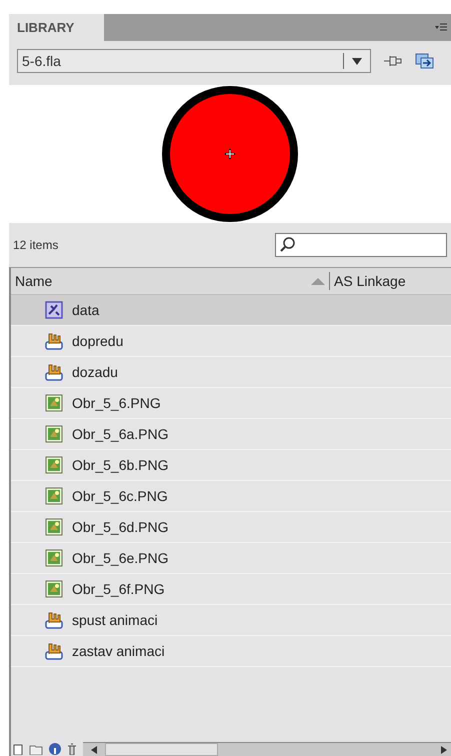  I want to click on new-panel-icon, so click(425, 61).